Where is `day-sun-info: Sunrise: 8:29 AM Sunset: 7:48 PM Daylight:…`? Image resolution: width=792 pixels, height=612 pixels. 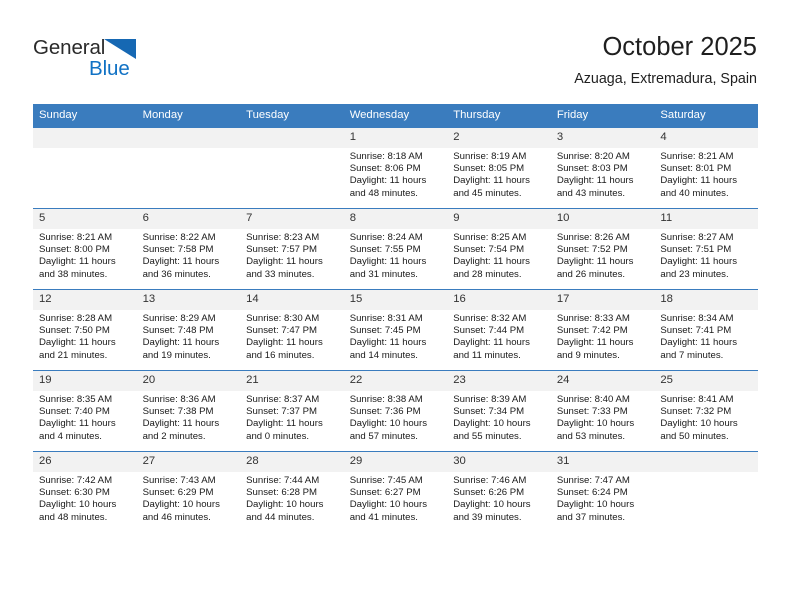
day-sun-info: Sunrise: 8:29 AM Sunset: 7:48 PM Daylight:… is located at coordinates (189, 336).